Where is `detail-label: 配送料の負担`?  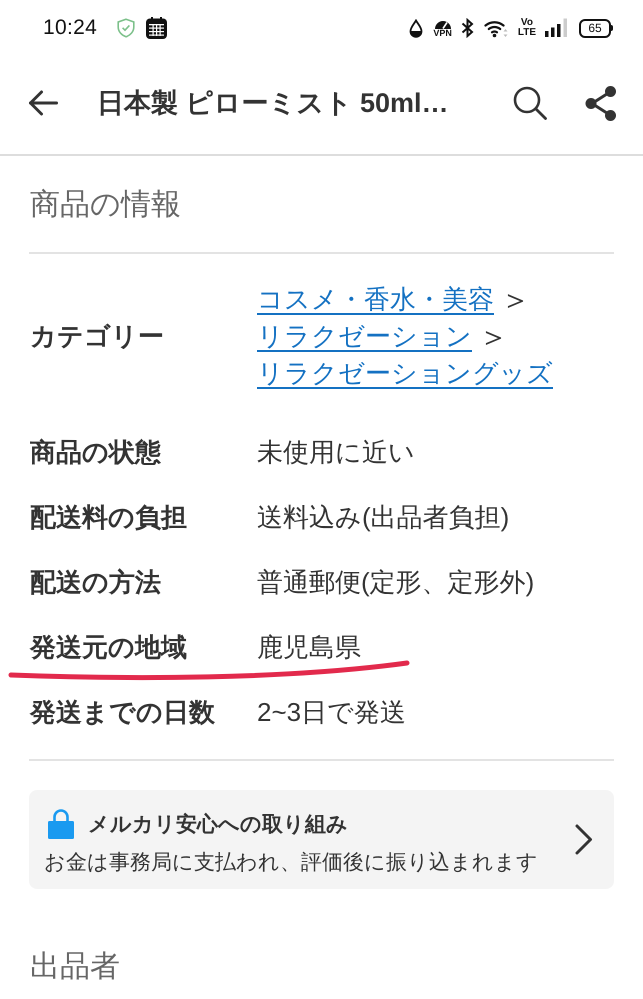
detail-label: 配送料の負担 is located at coordinates (108, 517).